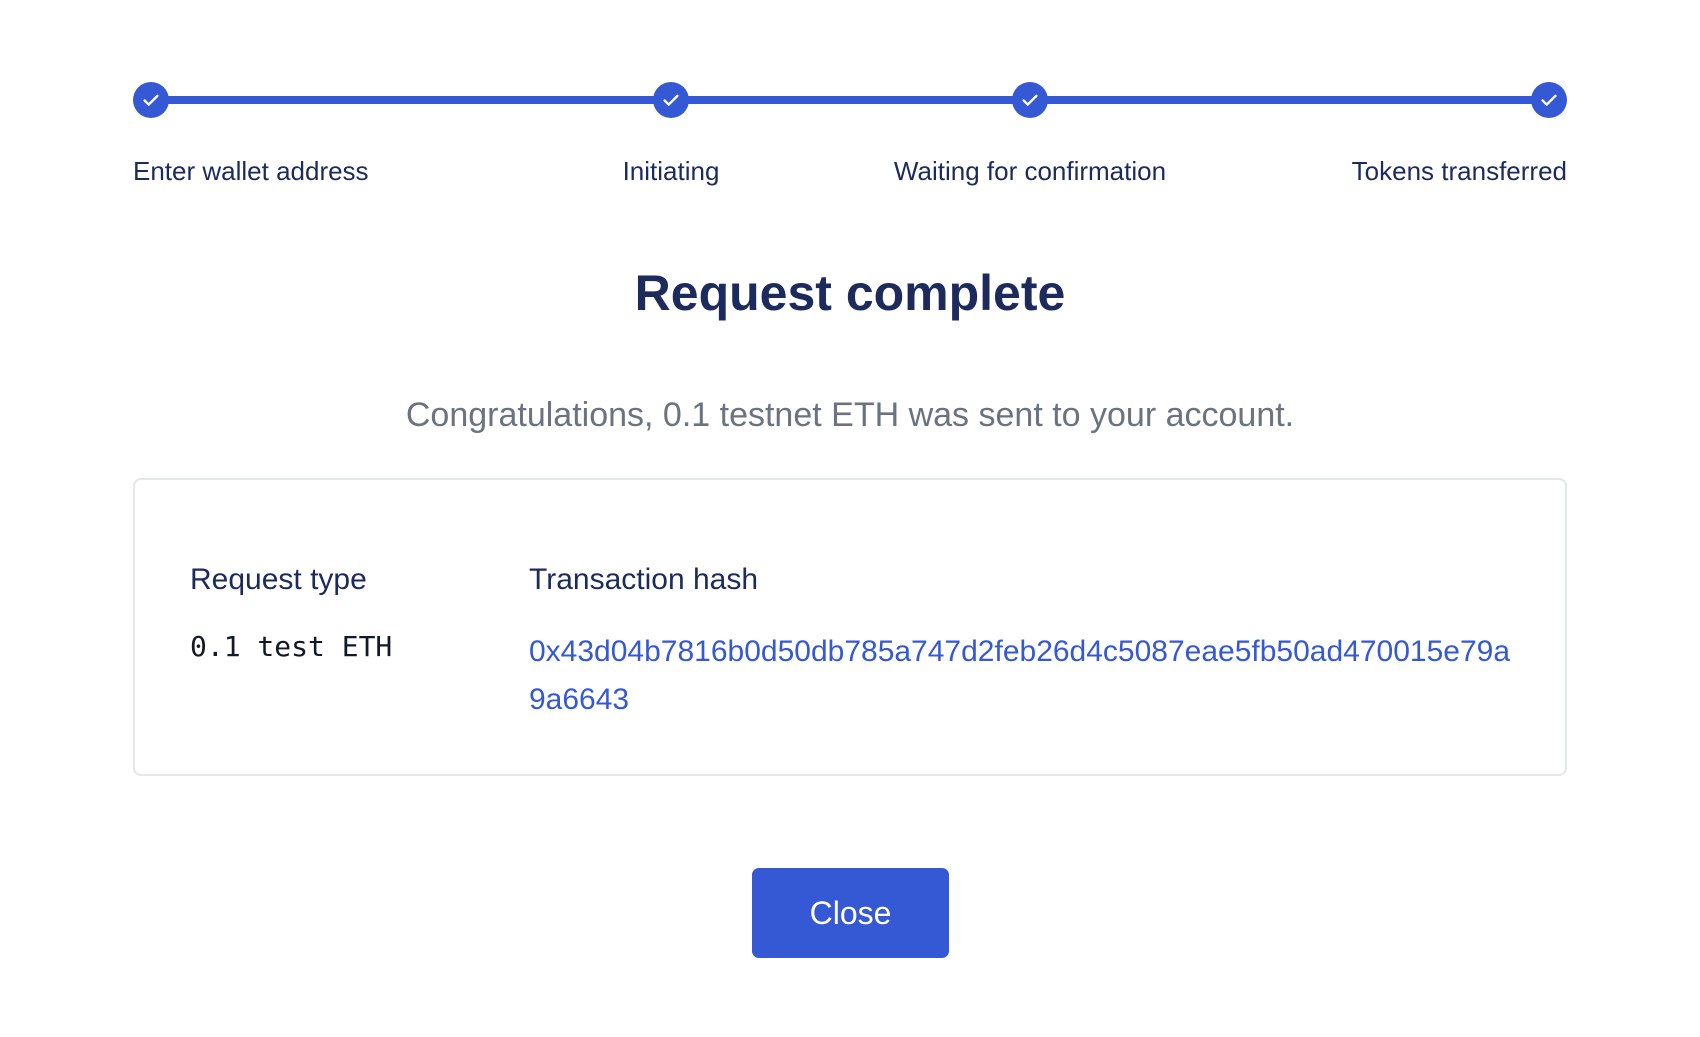 The height and width of the screenshot is (1037, 1700). What do you see at coordinates (278, 579) in the screenshot?
I see `request-type-header: Request type` at bounding box center [278, 579].